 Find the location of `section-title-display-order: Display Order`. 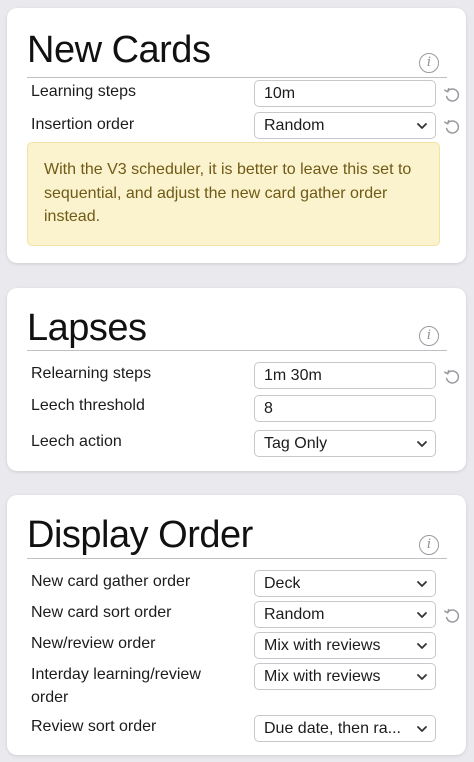

section-title-display-order: Display Order is located at coordinates (140, 535).